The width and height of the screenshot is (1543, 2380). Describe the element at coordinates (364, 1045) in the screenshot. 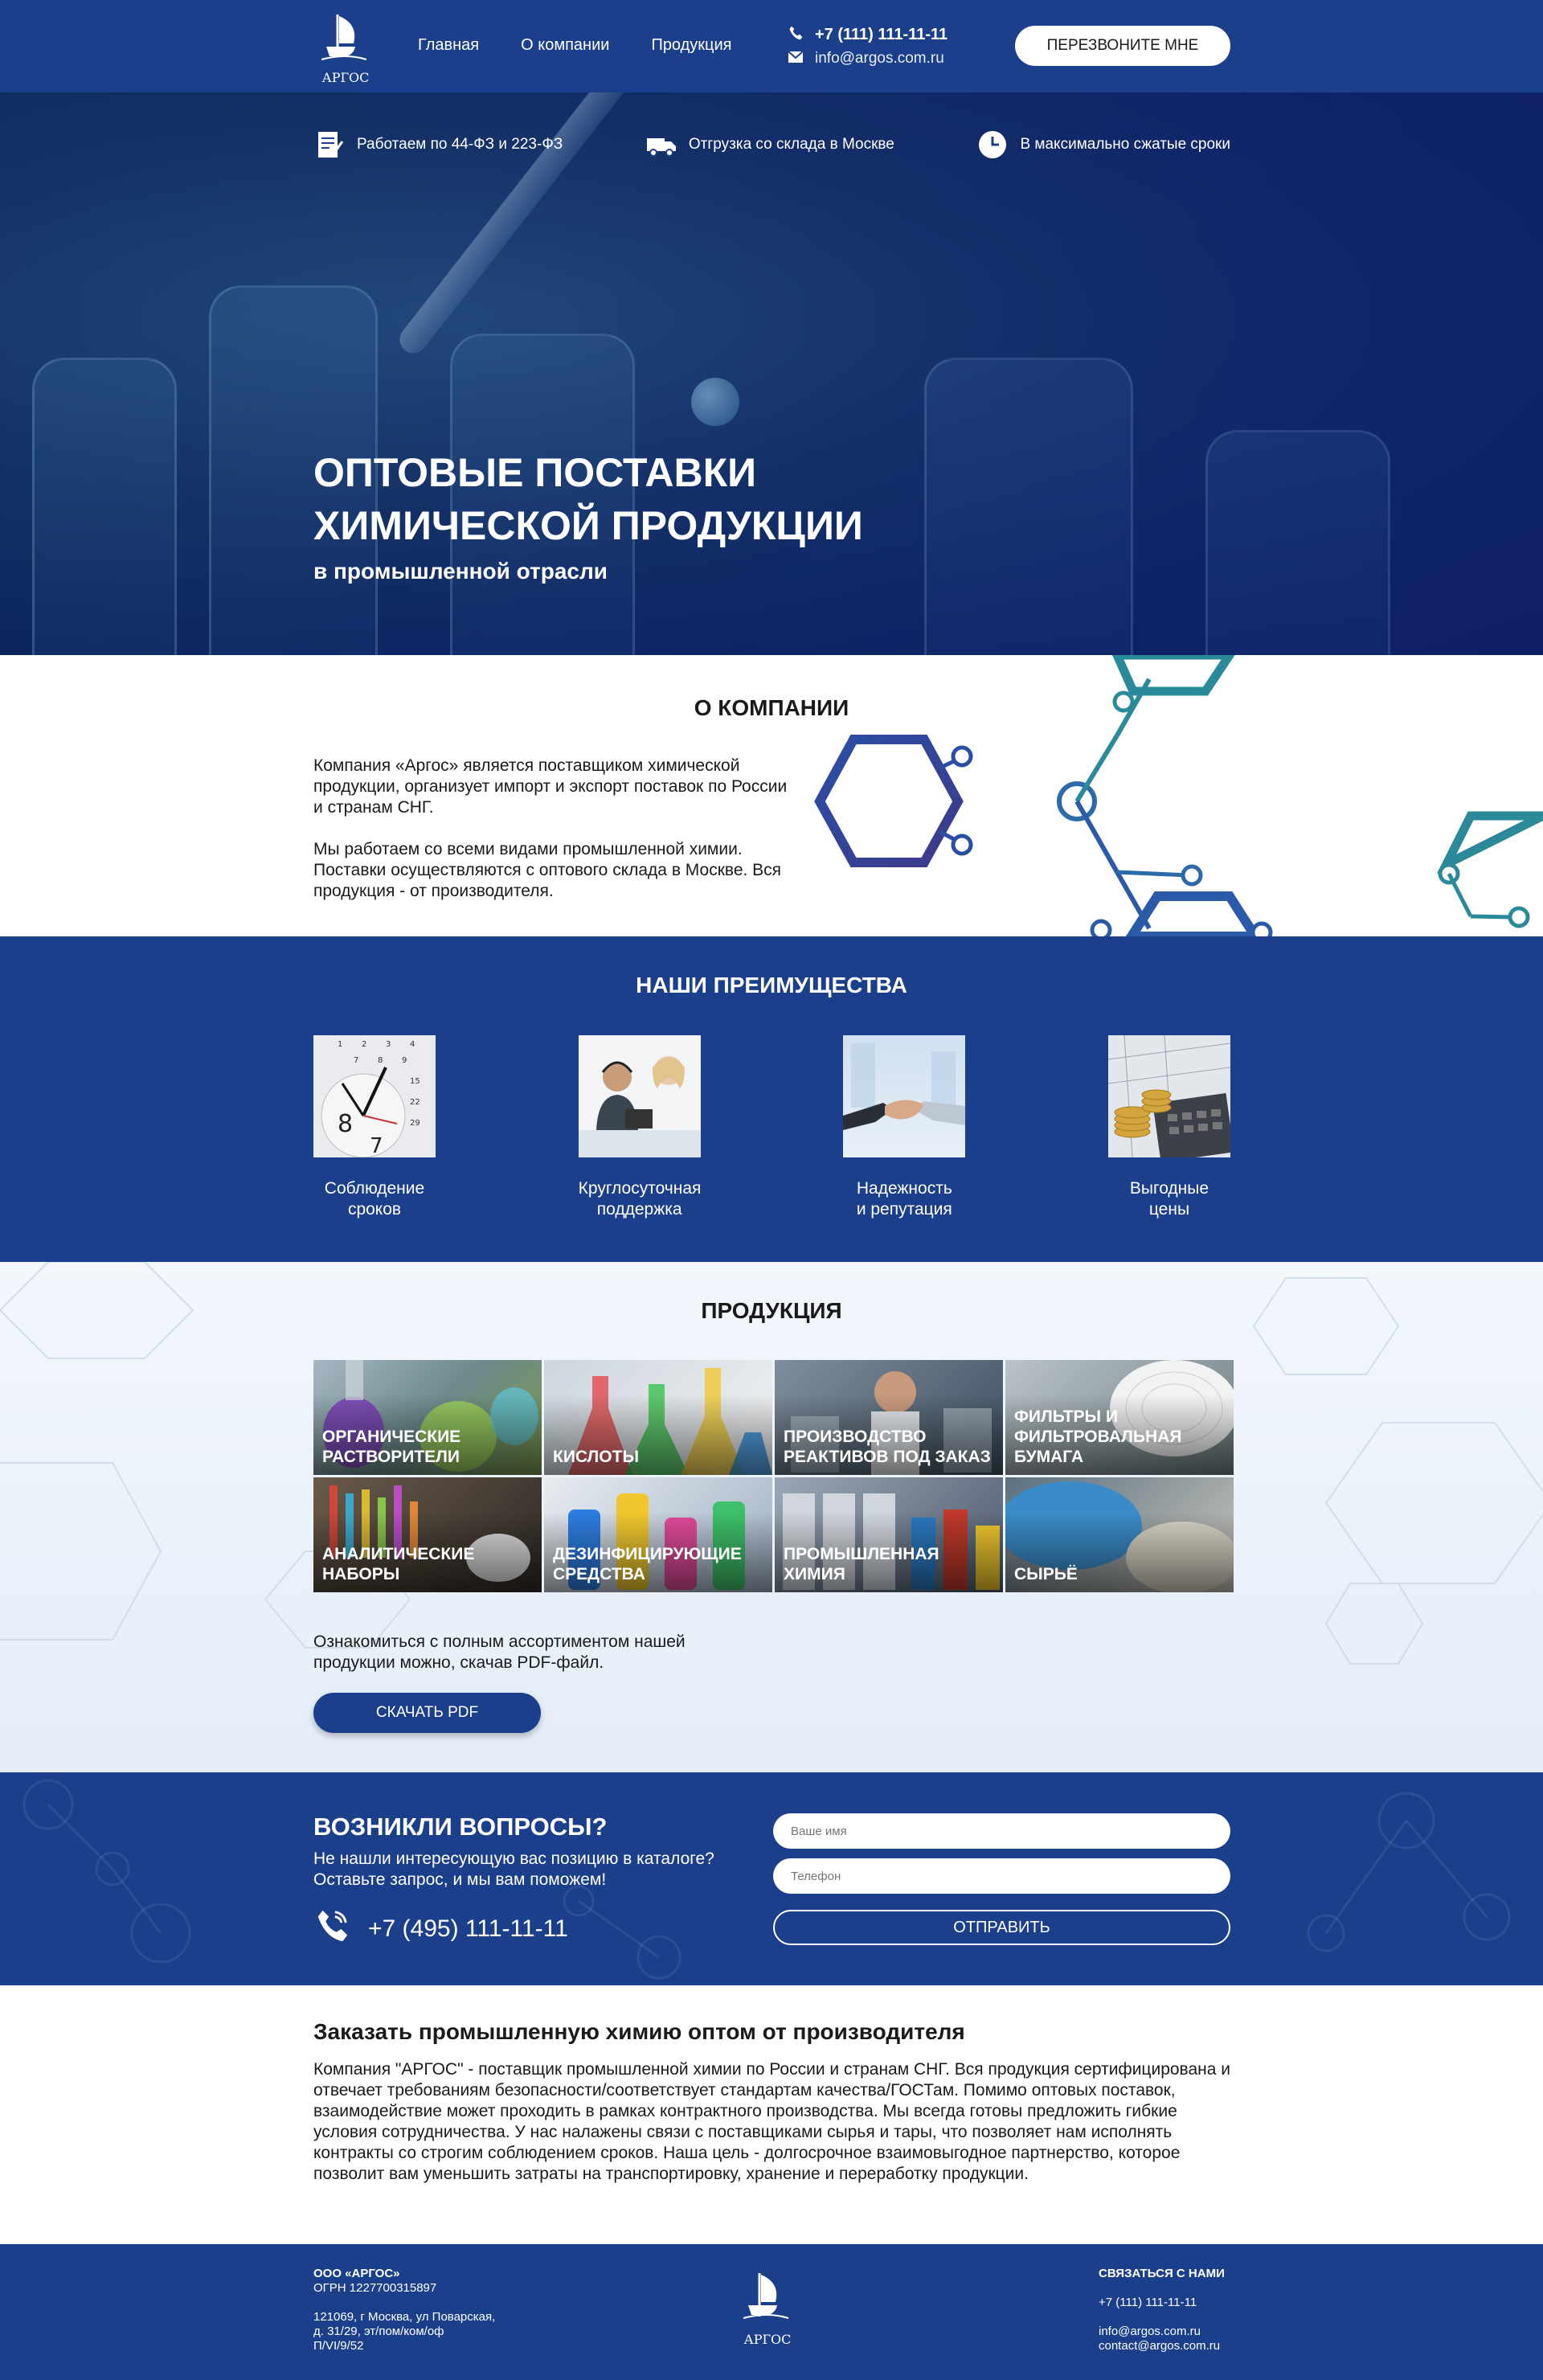

I see `svg-text: 2` at that location.